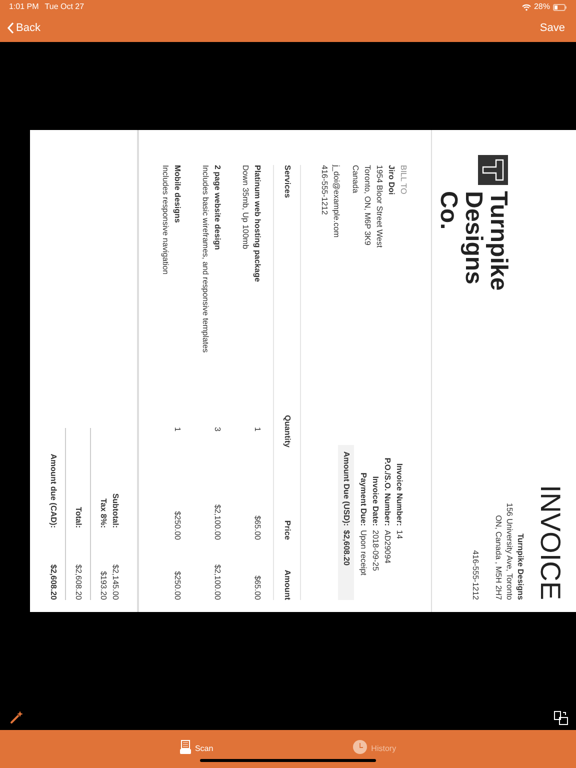 This screenshot has width=576, height=768. Describe the element at coordinates (473, 242) in the screenshot. I see `company-logo-text: Turnpike Designs Co.` at that location.